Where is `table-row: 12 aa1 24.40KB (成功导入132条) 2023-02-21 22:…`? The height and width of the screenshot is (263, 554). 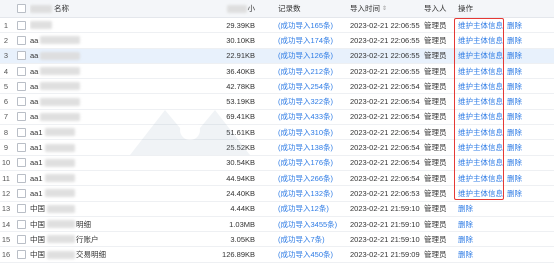
table-row: 12 aa1 24.40KB (成功导入132条) 2023-02-21 22:… is located at coordinates (277, 194).